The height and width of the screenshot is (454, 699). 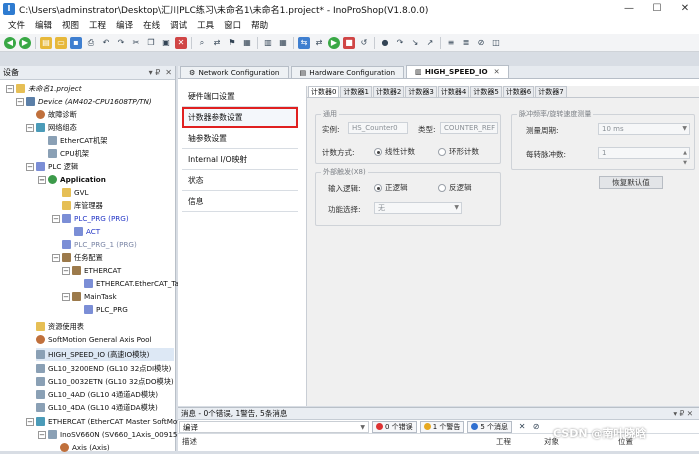 I want to click on forward-icon: ▶, so click(x=25, y=42).